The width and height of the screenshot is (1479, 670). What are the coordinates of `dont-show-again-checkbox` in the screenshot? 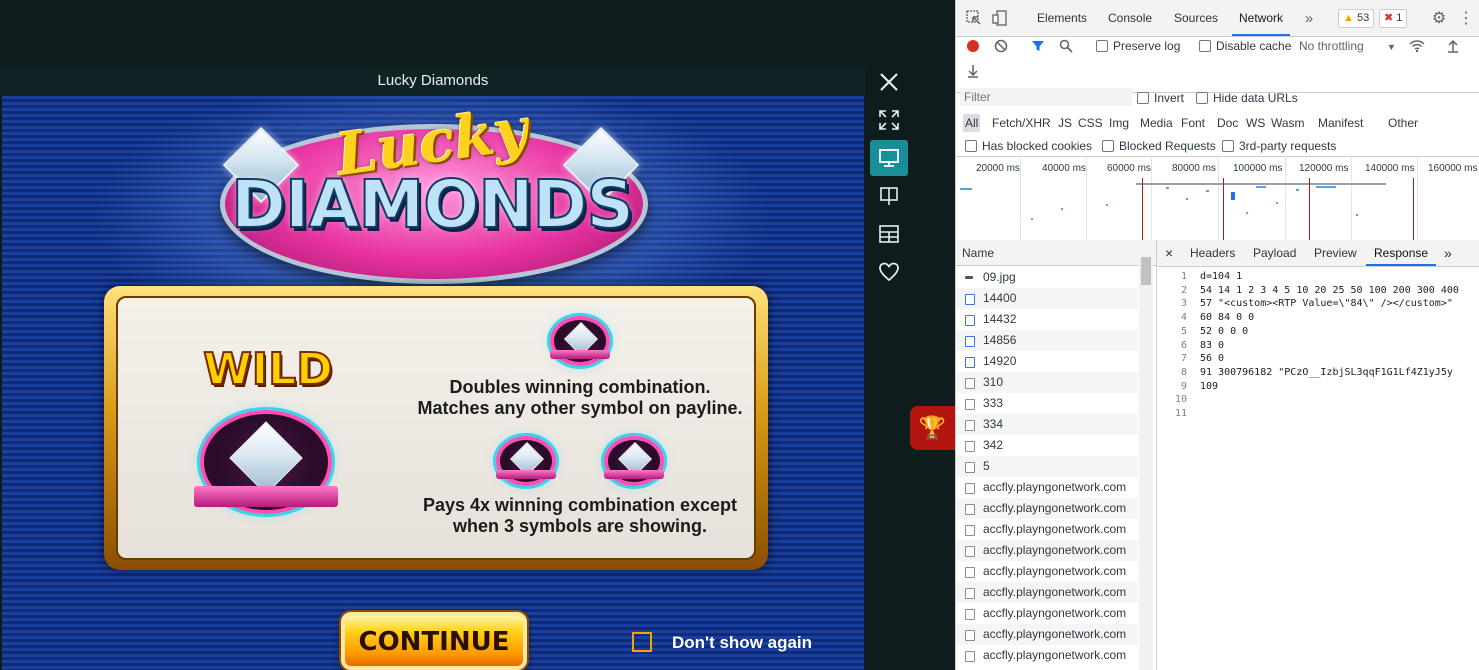 It's located at (642, 642).